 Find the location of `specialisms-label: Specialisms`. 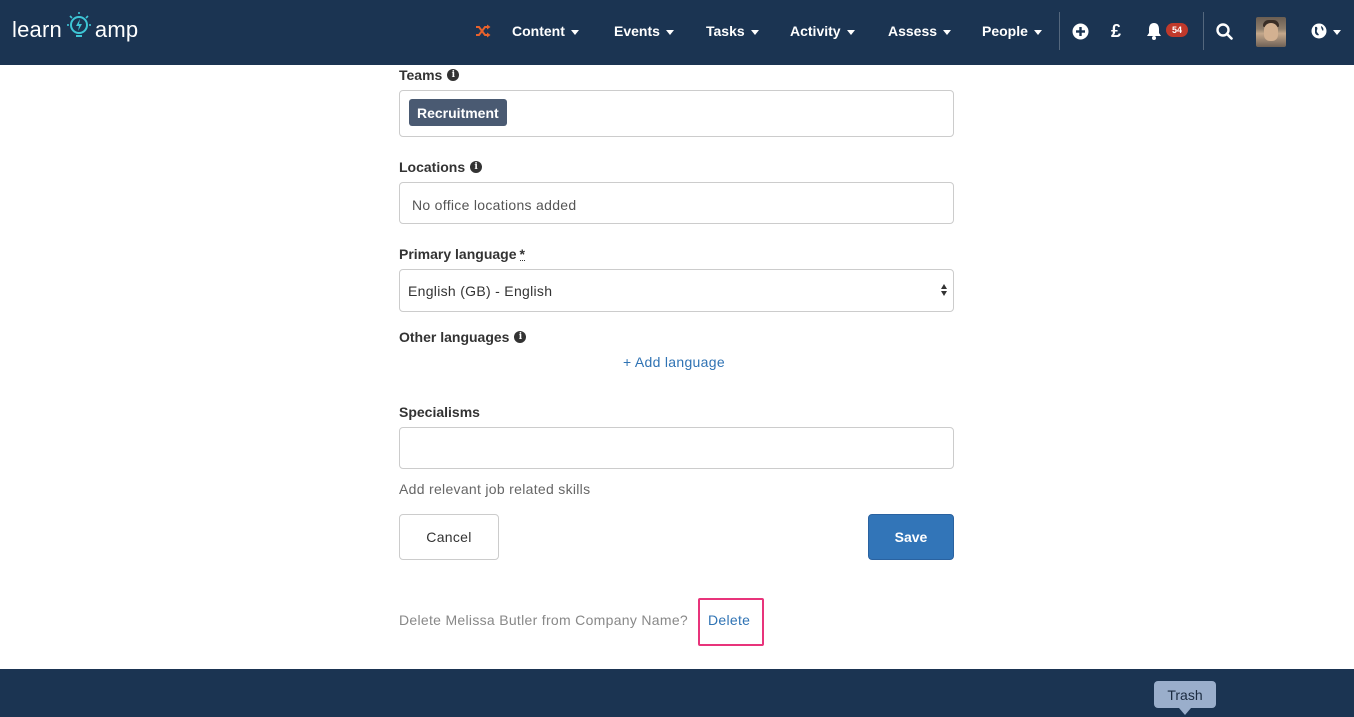

specialisms-label: Specialisms is located at coordinates (439, 412).